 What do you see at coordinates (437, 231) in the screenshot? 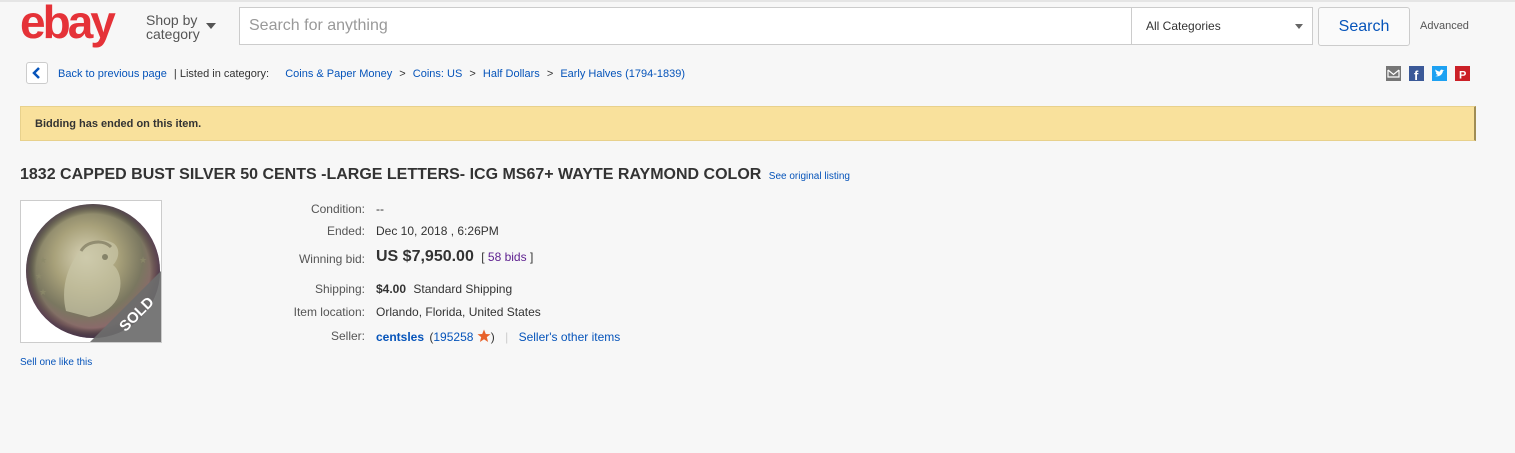
I see `ended-value: Dec 10, 2018 , 6:26PM` at bounding box center [437, 231].